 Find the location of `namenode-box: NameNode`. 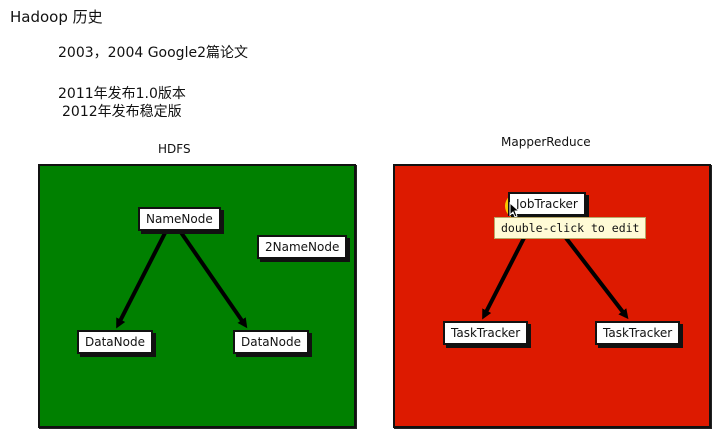

namenode-box: NameNode is located at coordinates (179, 219).